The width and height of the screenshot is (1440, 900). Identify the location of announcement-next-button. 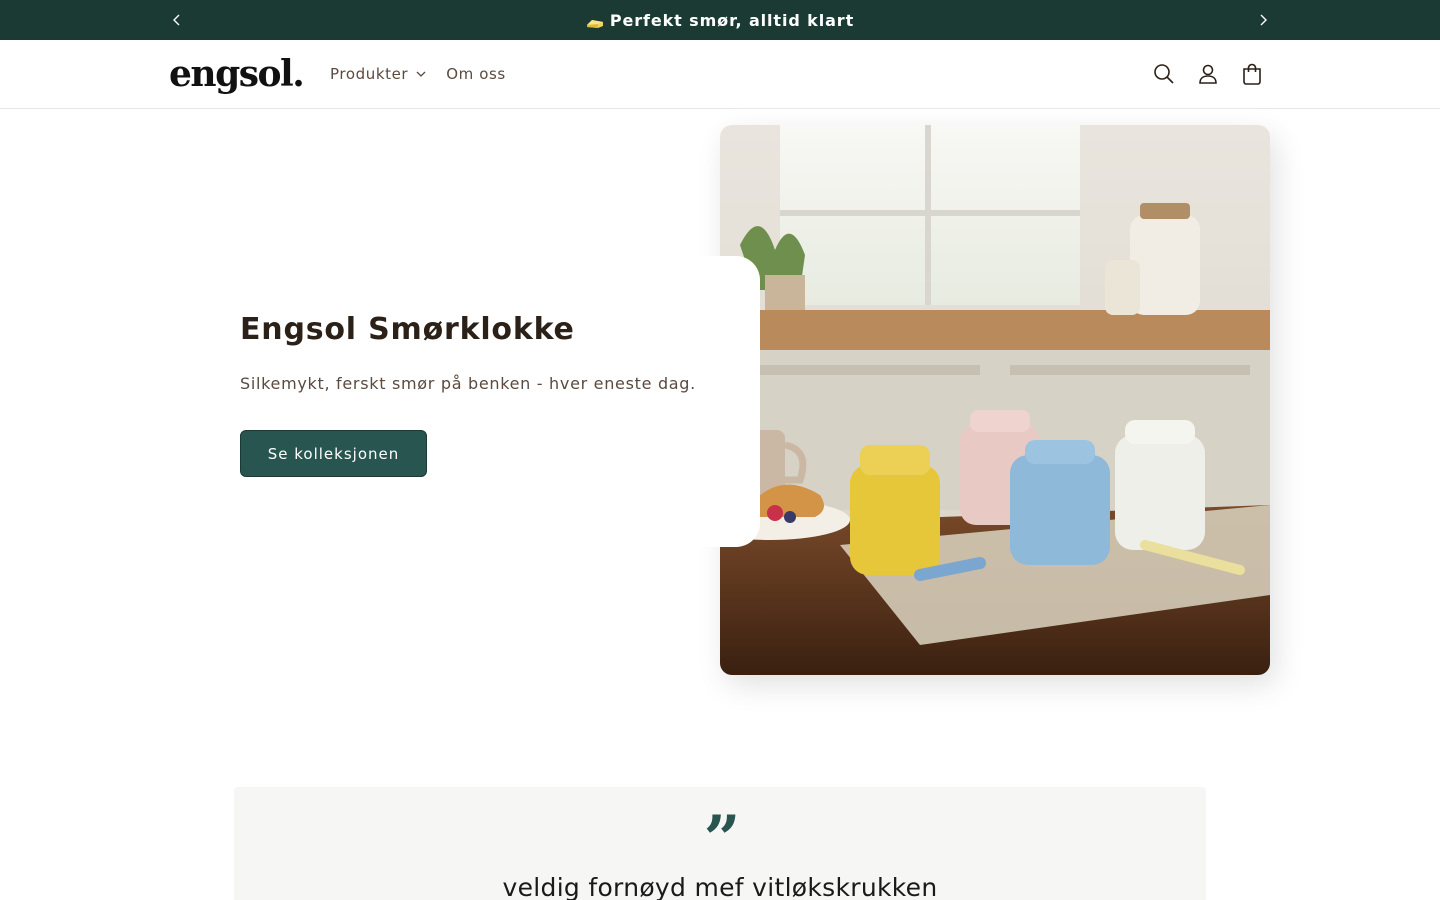
(1263, 20).